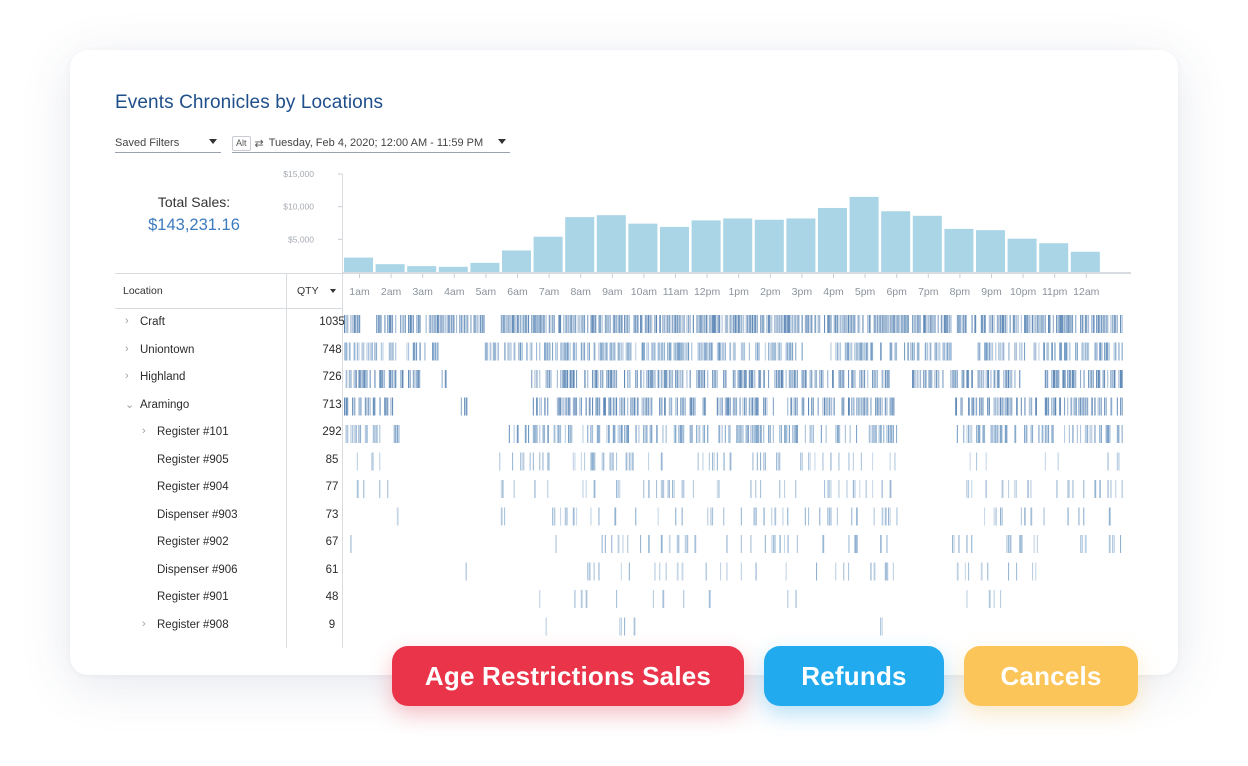  What do you see at coordinates (230, 598) in the screenshot?
I see `table-row: Register #901 48` at bounding box center [230, 598].